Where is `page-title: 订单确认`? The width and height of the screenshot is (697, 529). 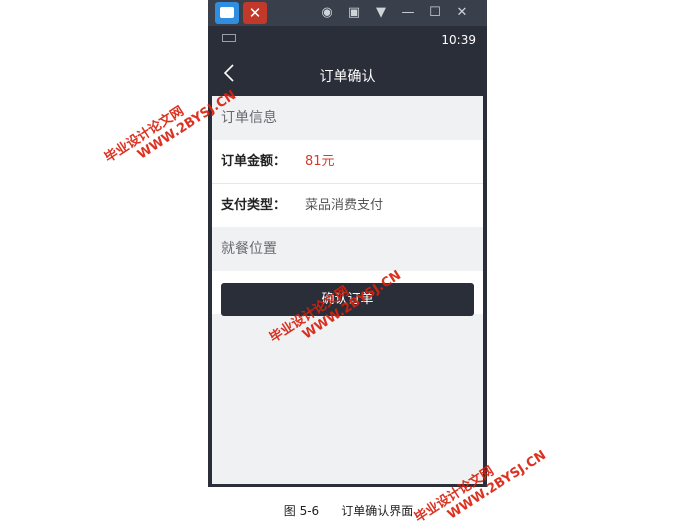 page-title: 订单确认 is located at coordinates (347, 77).